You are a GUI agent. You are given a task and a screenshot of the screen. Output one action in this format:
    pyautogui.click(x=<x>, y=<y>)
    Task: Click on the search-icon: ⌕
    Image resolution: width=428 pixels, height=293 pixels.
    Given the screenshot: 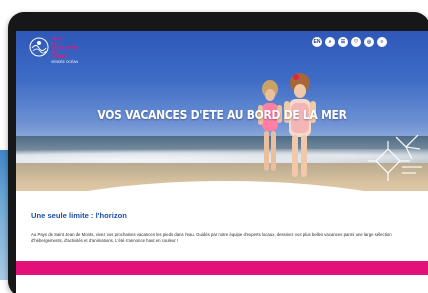 What is the action you would take?
    pyautogui.click(x=330, y=41)
    